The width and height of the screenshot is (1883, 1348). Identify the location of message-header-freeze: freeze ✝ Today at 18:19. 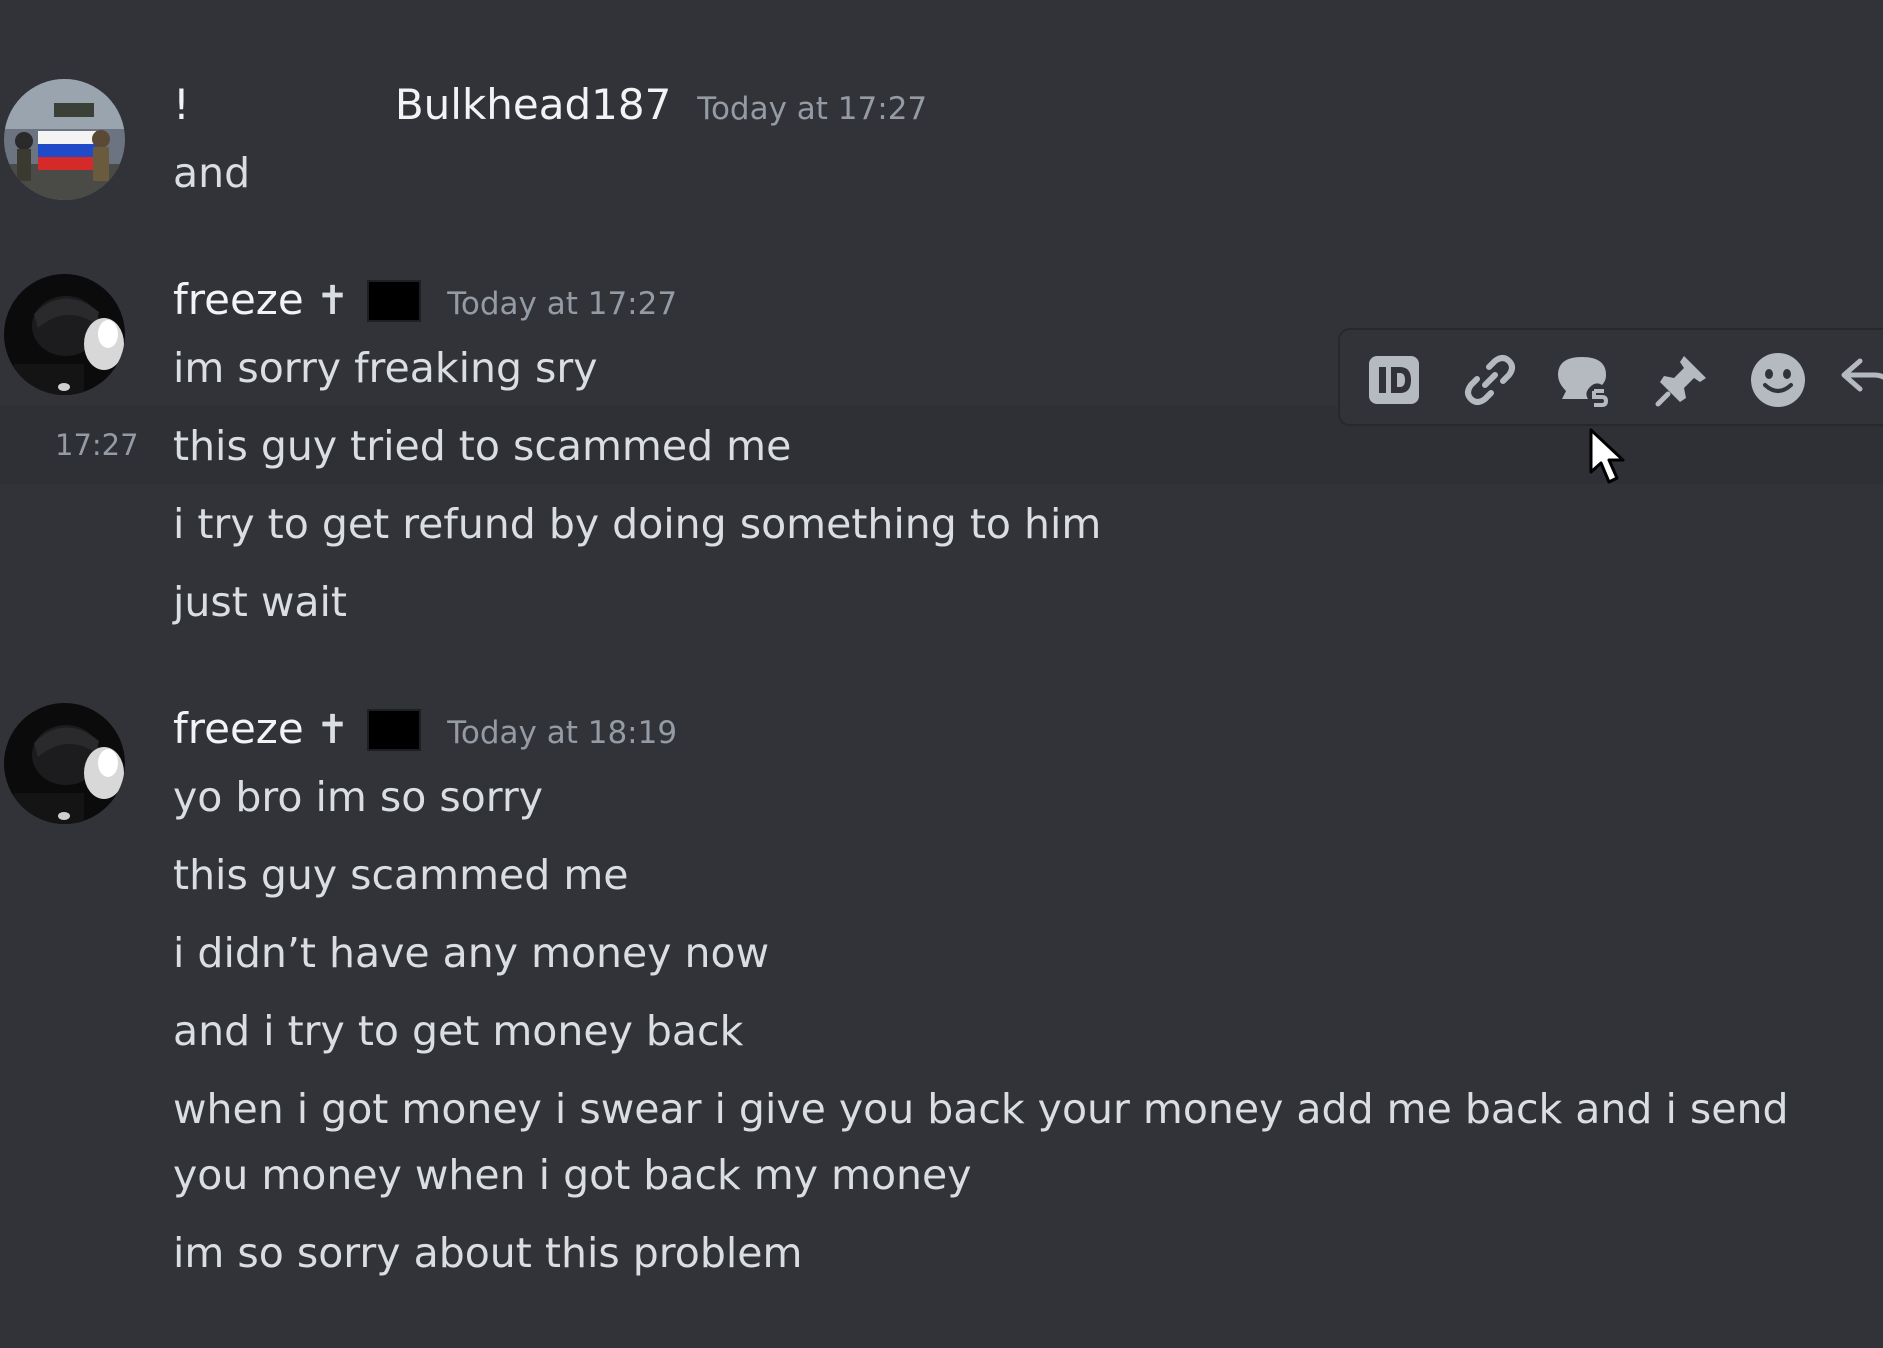
(425, 730).